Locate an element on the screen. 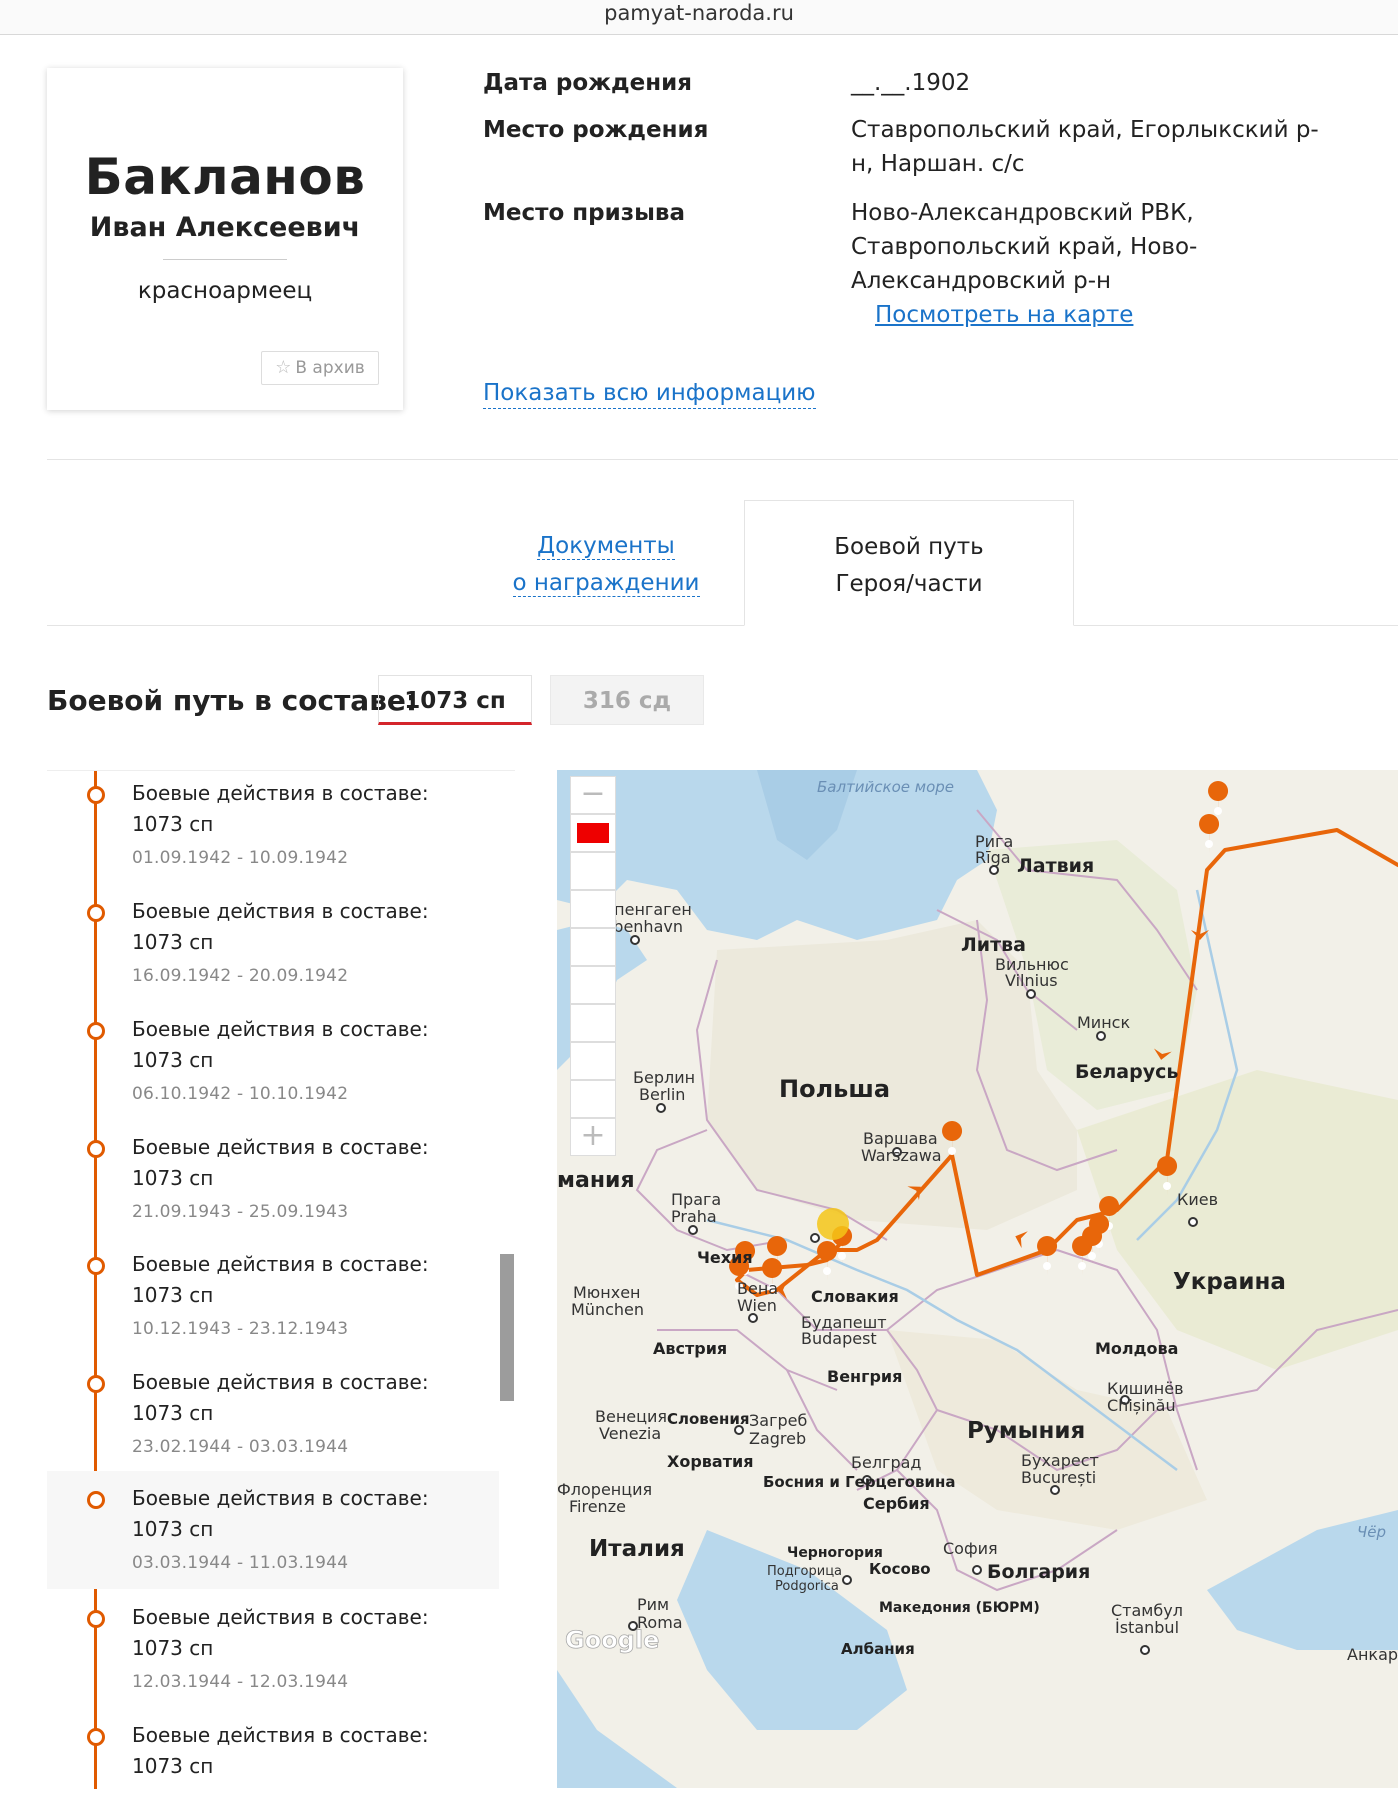 Image resolution: width=1398 pixels, height=1798 pixels. view-on-map-link: Посмотреть на карте is located at coordinates (1004, 315).